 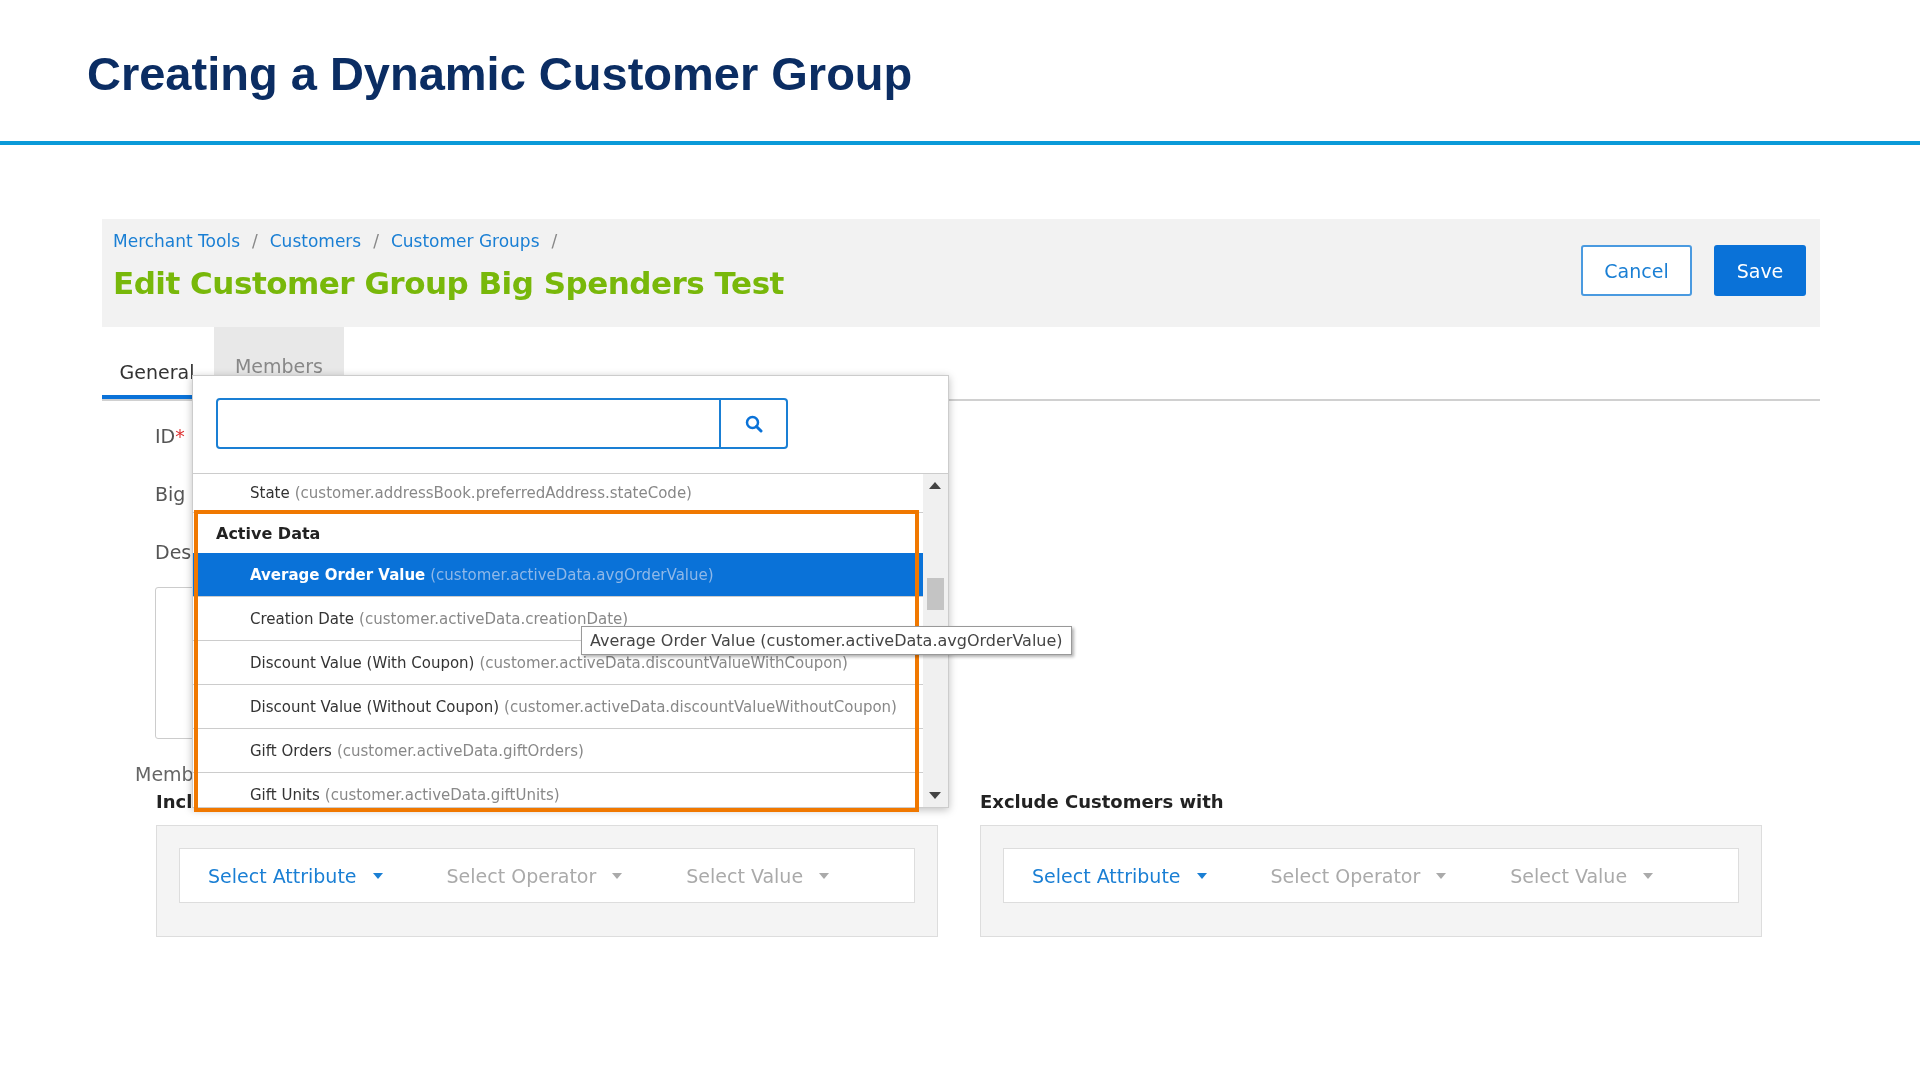 I want to click on scroll-up-icon, so click(x=935, y=485).